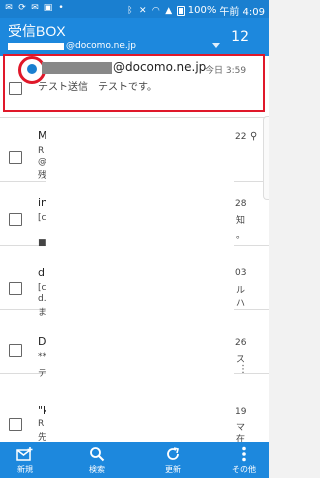 The width and height of the screenshot is (320, 478). What do you see at coordinates (41, 272) in the screenshot?
I see `peek-text: d` at bounding box center [41, 272].